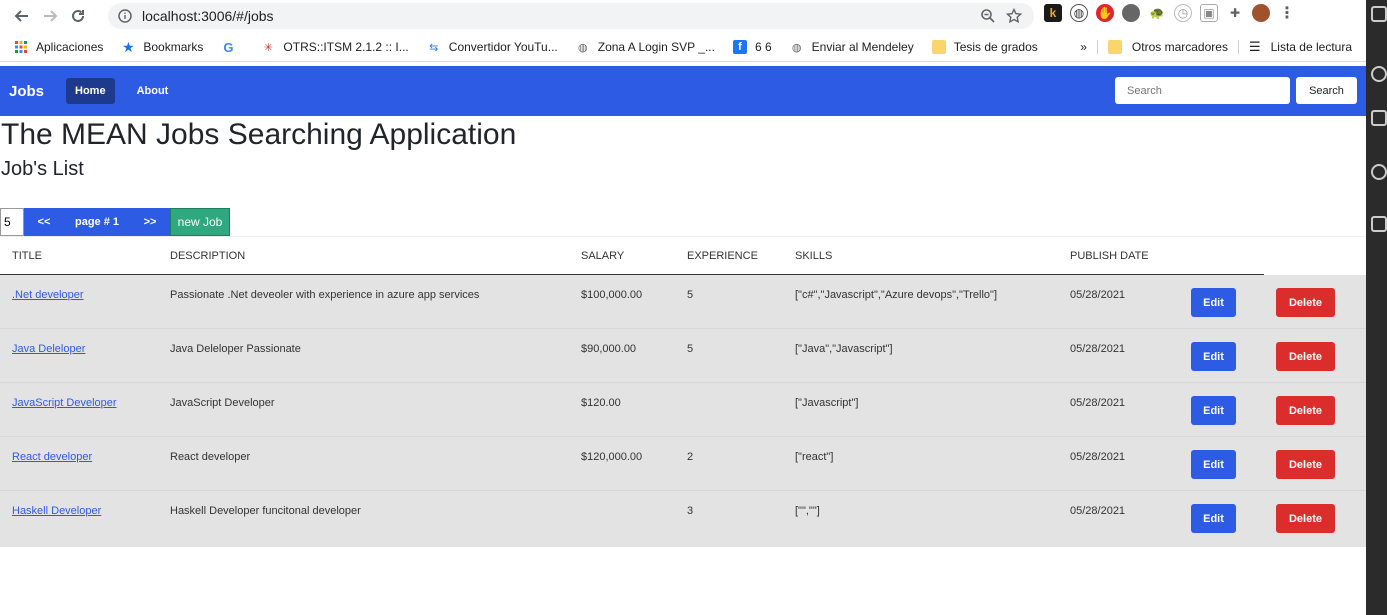 The height and width of the screenshot is (615, 1387). Describe the element at coordinates (1254, 46) in the screenshot. I see `reading-list-icon: ☰` at that location.